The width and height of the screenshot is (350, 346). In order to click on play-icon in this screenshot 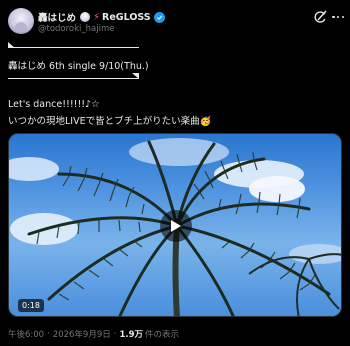, I will do `click(176, 226)`.